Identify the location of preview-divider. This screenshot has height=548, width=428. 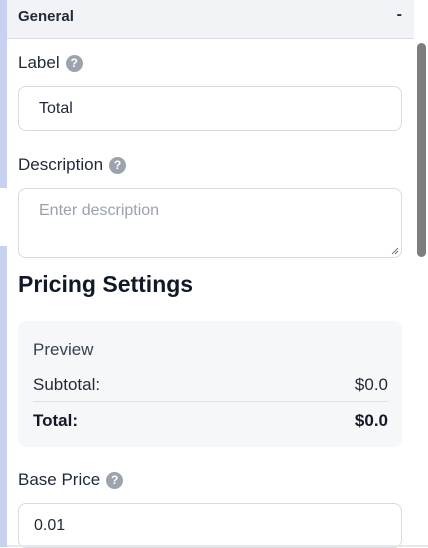
(210, 401).